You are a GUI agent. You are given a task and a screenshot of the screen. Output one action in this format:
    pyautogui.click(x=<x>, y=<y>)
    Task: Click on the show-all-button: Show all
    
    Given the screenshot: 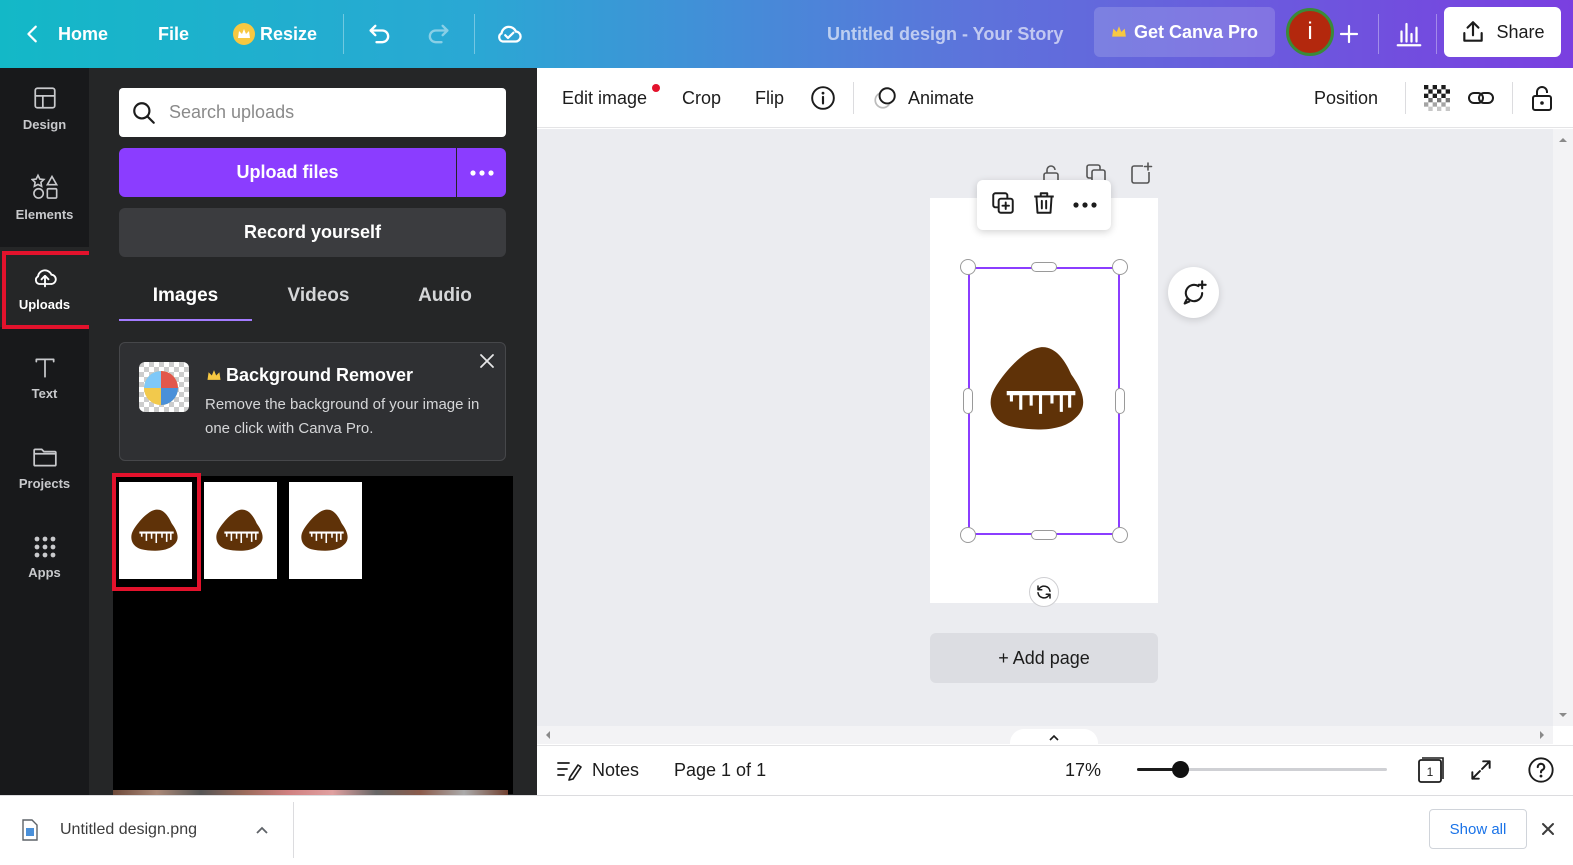 What is the action you would take?
    pyautogui.click(x=1478, y=829)
    